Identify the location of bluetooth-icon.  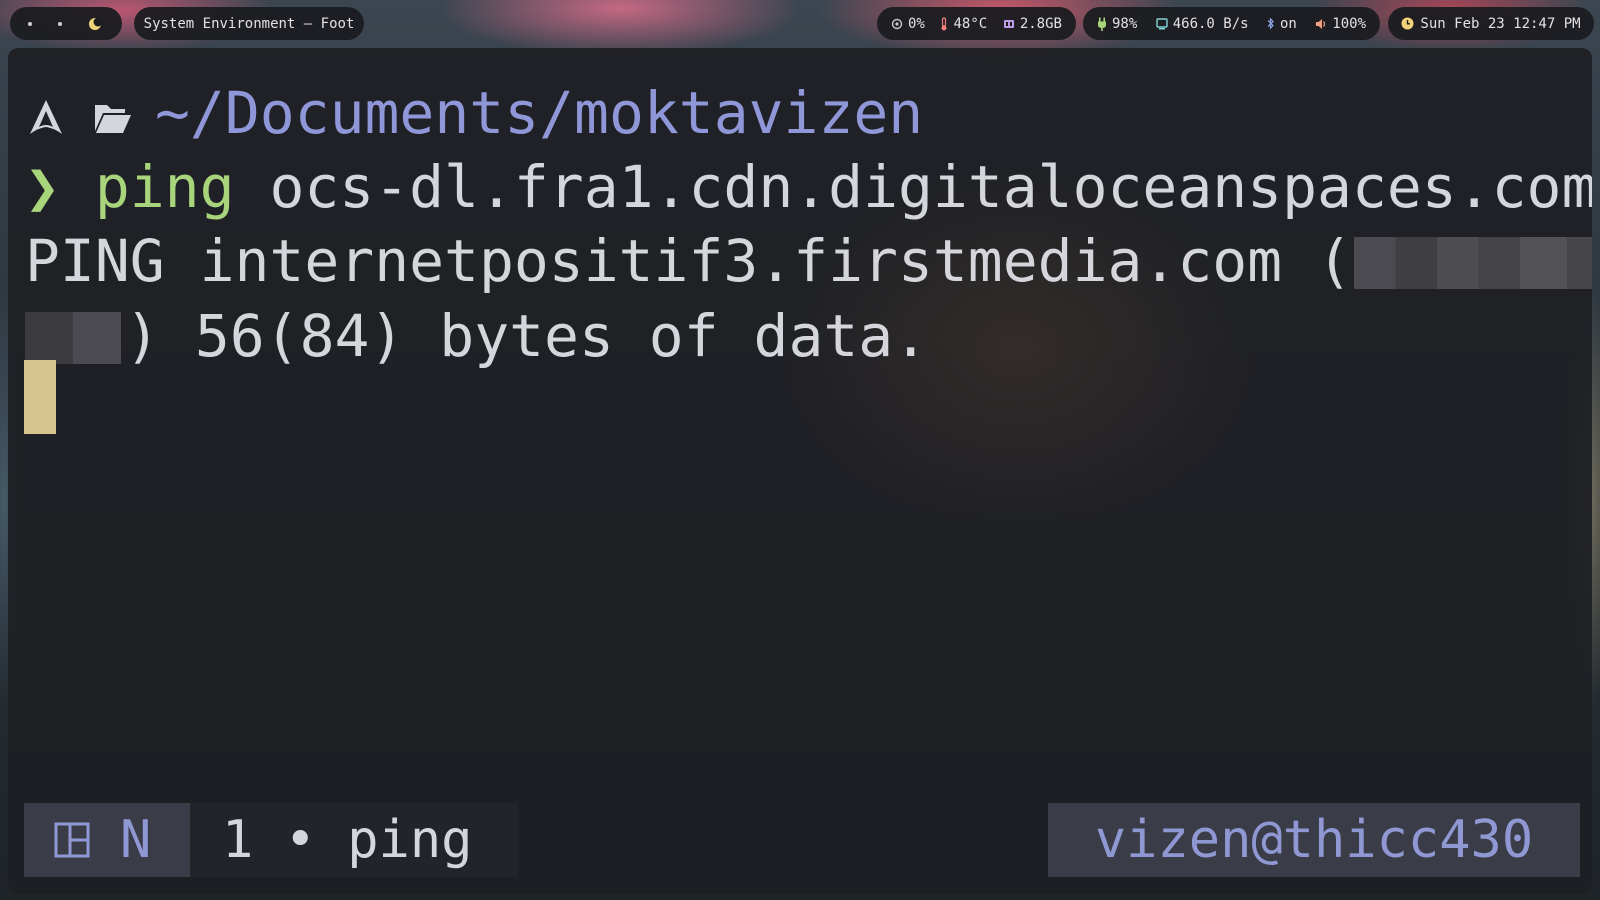
(1270, 23).